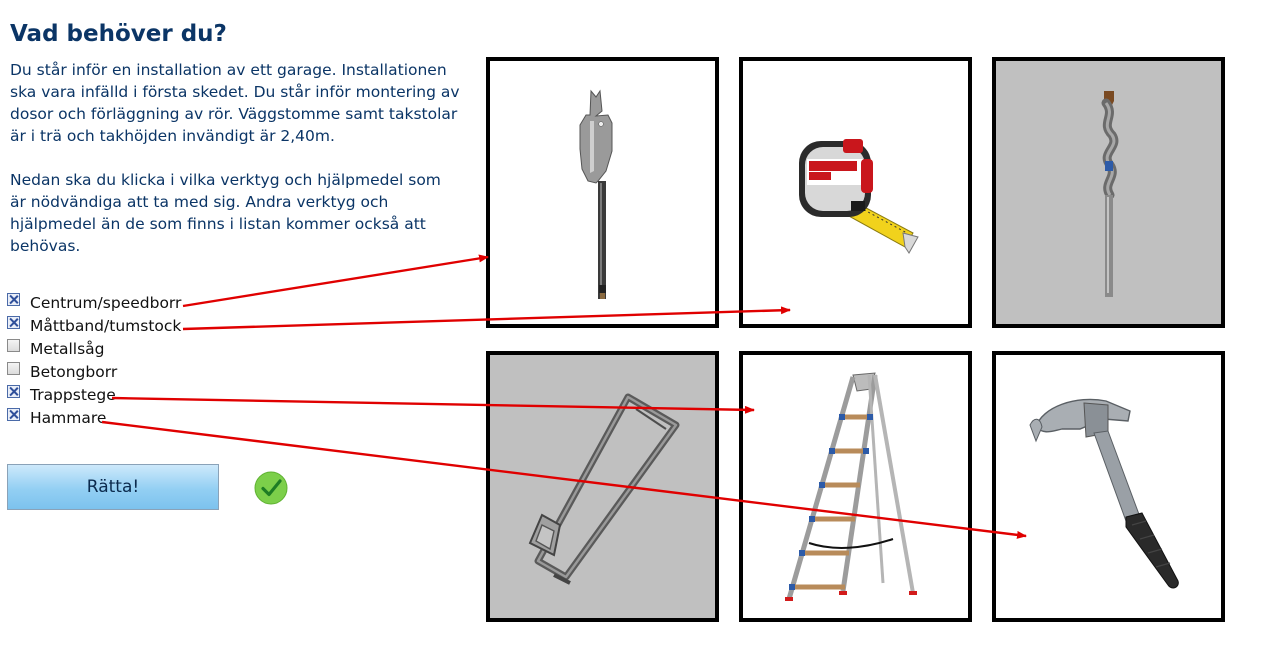 The width and height of the screenshot is (1264, 652). I want to click on option-mattband-tumstock: Måttband/tumstock, so click(94, 325).